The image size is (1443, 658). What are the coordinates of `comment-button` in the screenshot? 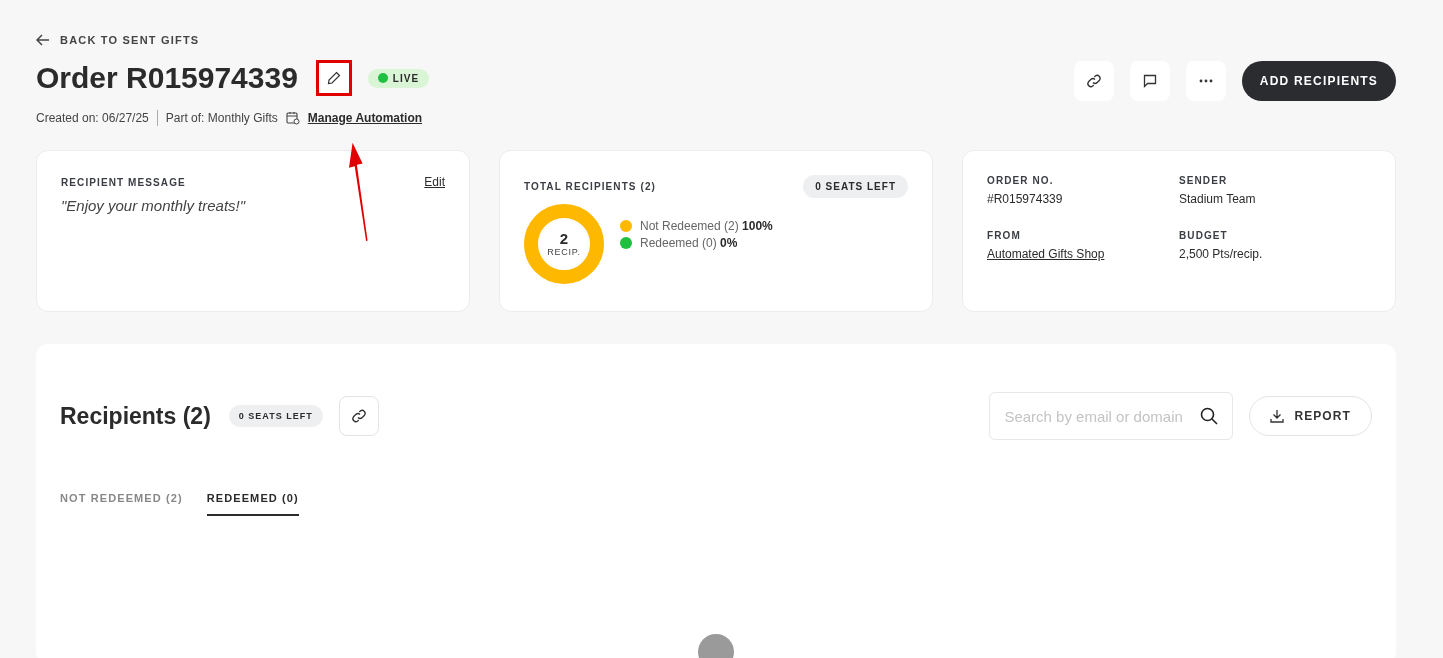 It's located at (1149, 81).